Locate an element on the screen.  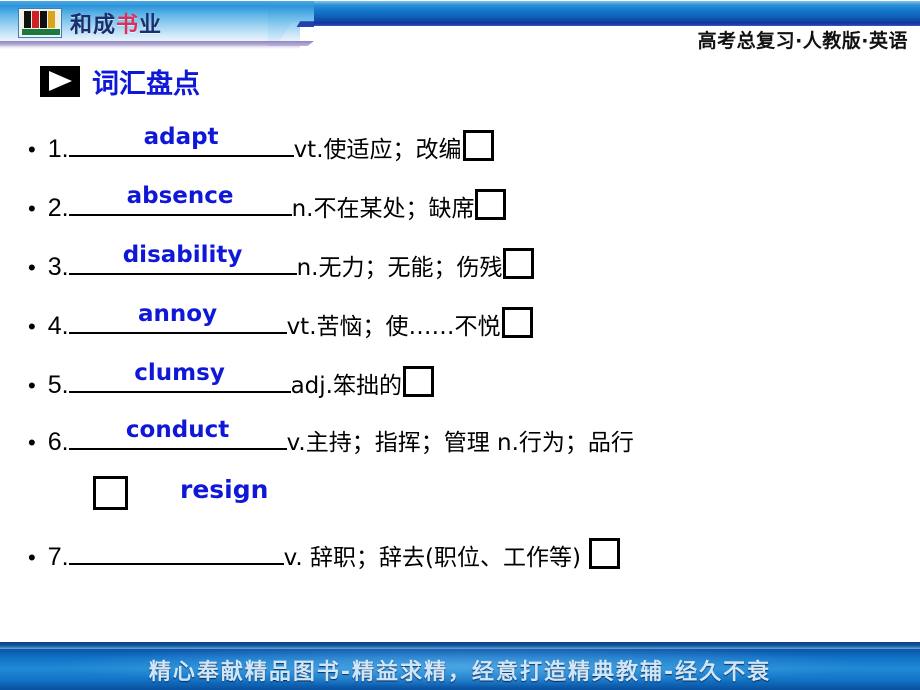
logo-mark-icon is located at coordinates (40, 23).